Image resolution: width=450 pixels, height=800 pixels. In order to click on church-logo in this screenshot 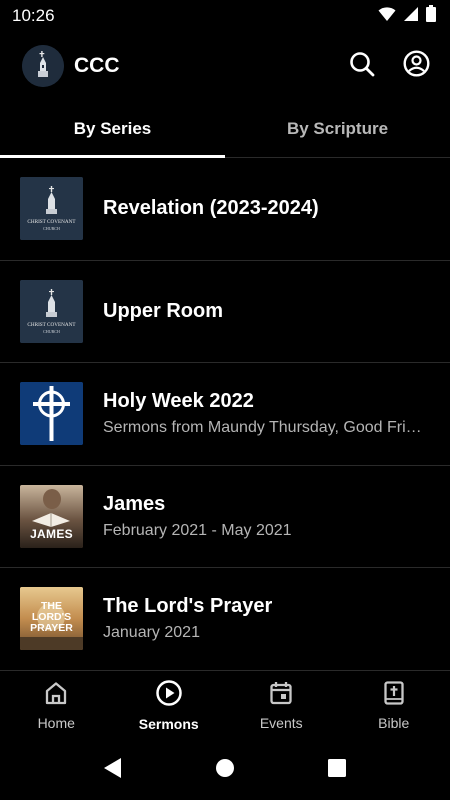, I will do `click(43, 66)`.